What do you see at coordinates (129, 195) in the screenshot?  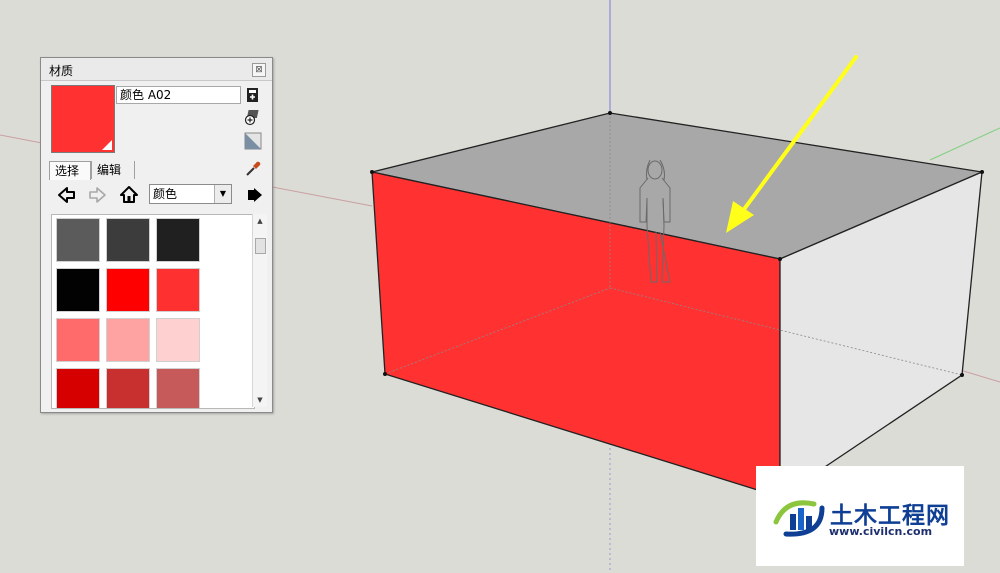 I see `home-icon` at bounding box center [129, 195].